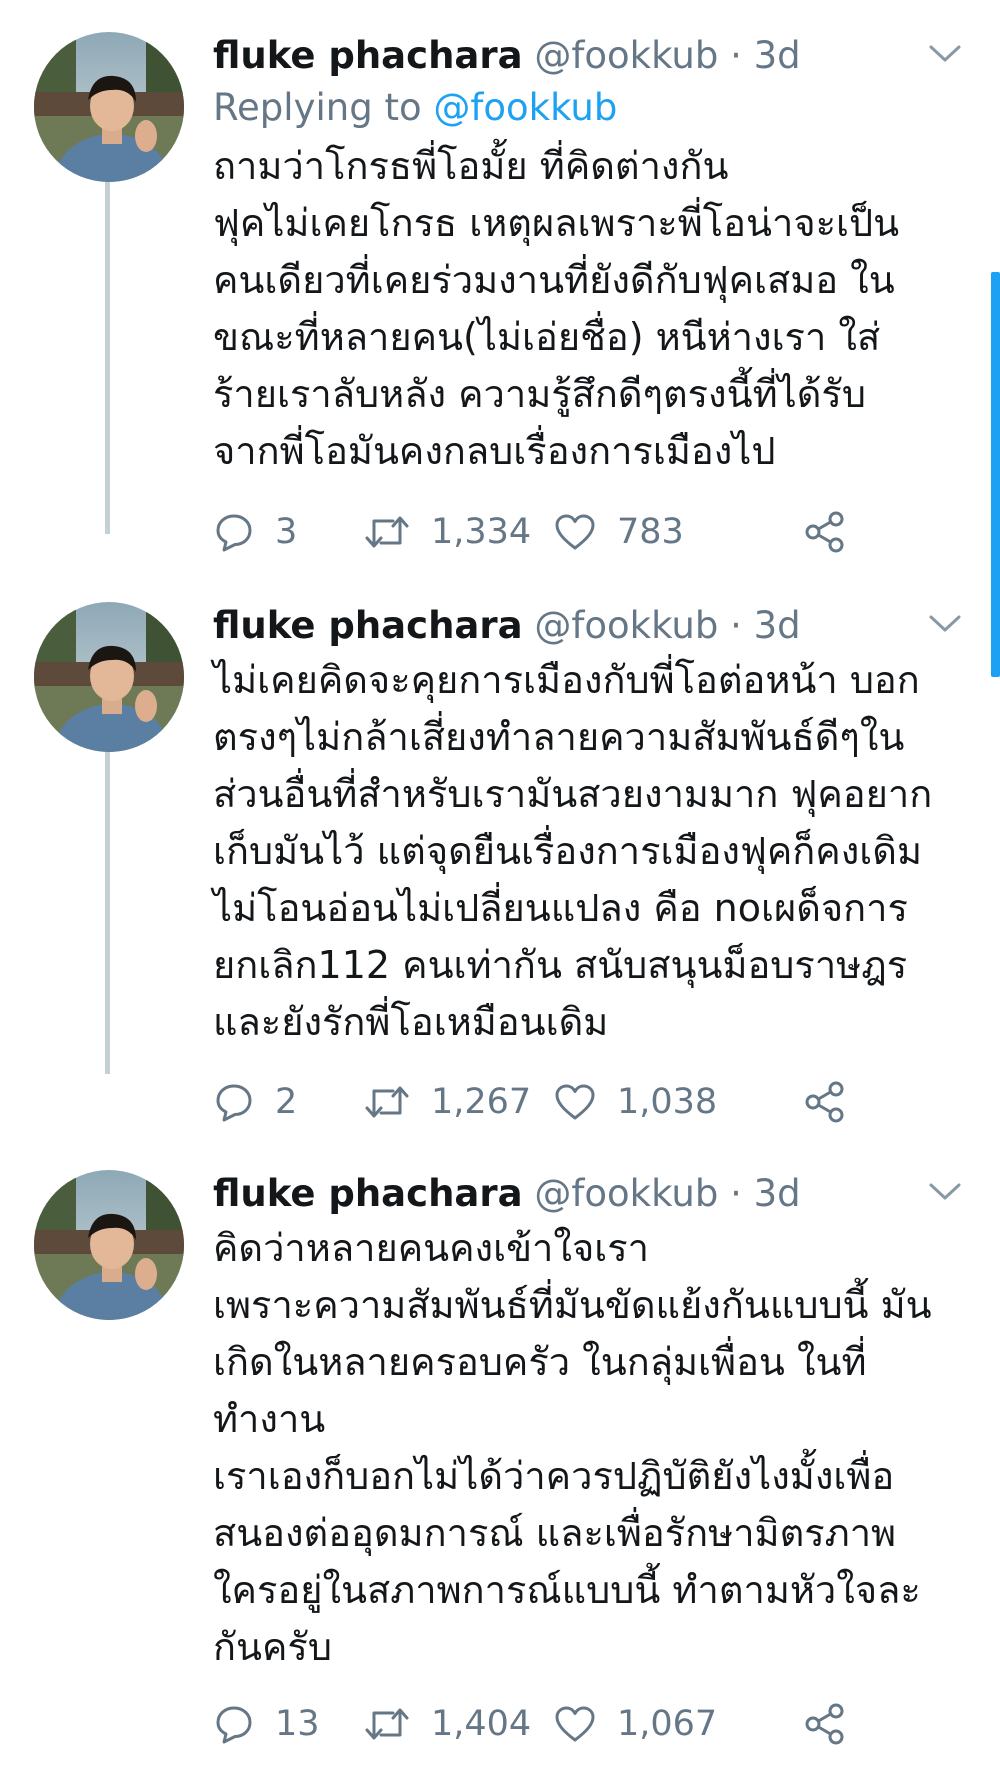 The height and width of the screenshot is (1768, 1000). What do you see at coordinates (995, 474) in the screenshot?
I see `scrollbar-thumb` at bounding box center [995, 474].